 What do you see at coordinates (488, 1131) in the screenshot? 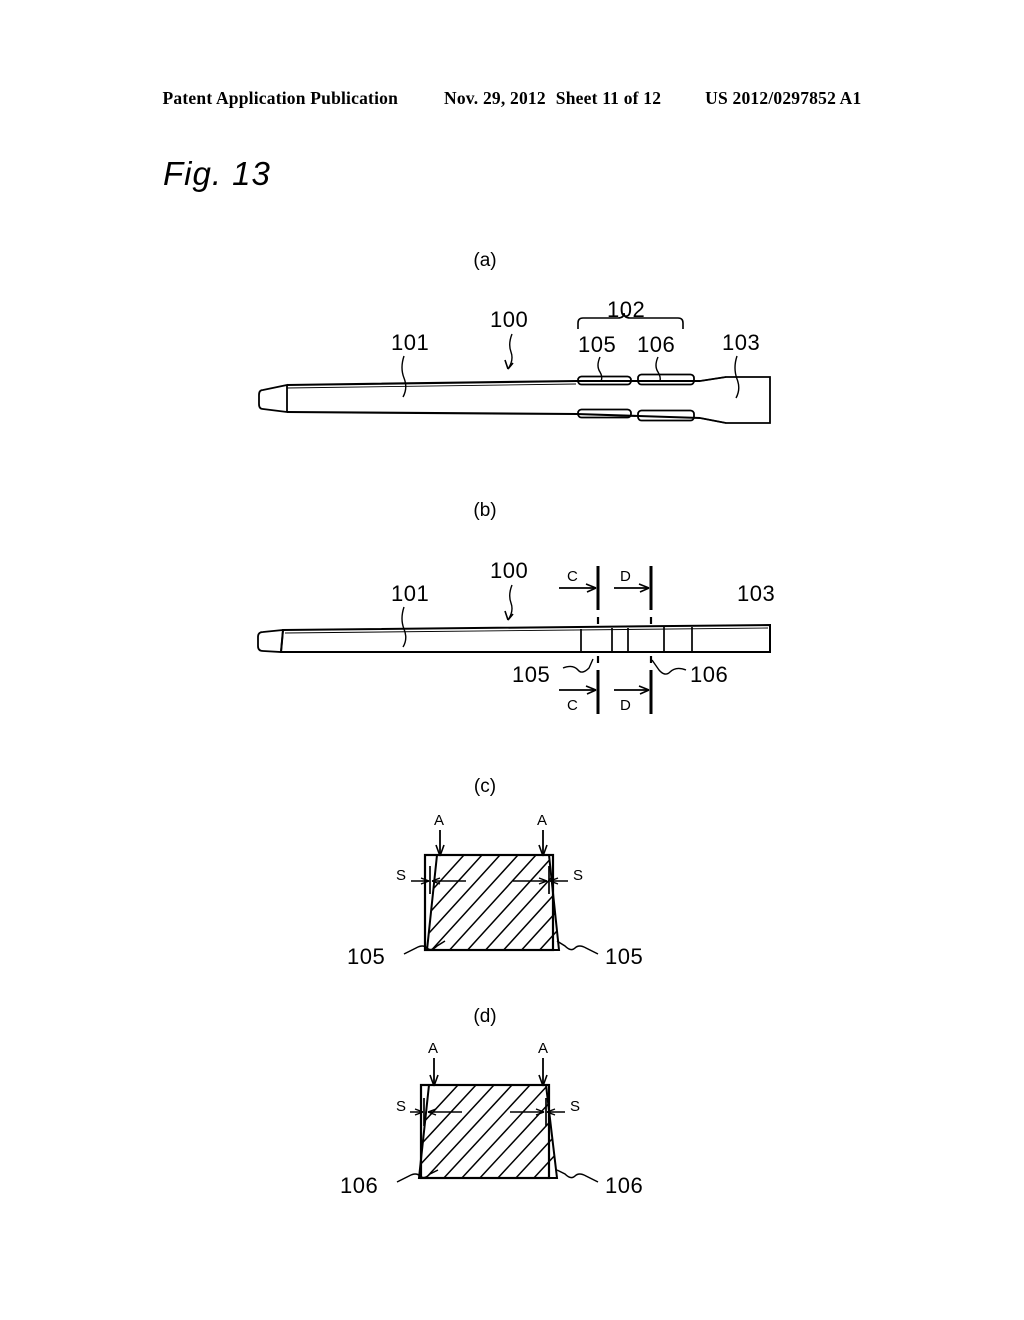
I see `hatching-d` at bounding box center [488, 1131].